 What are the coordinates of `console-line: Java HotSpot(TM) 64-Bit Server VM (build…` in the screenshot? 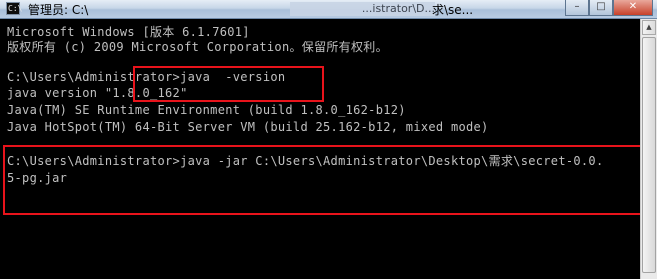 It's located at (248, 127).